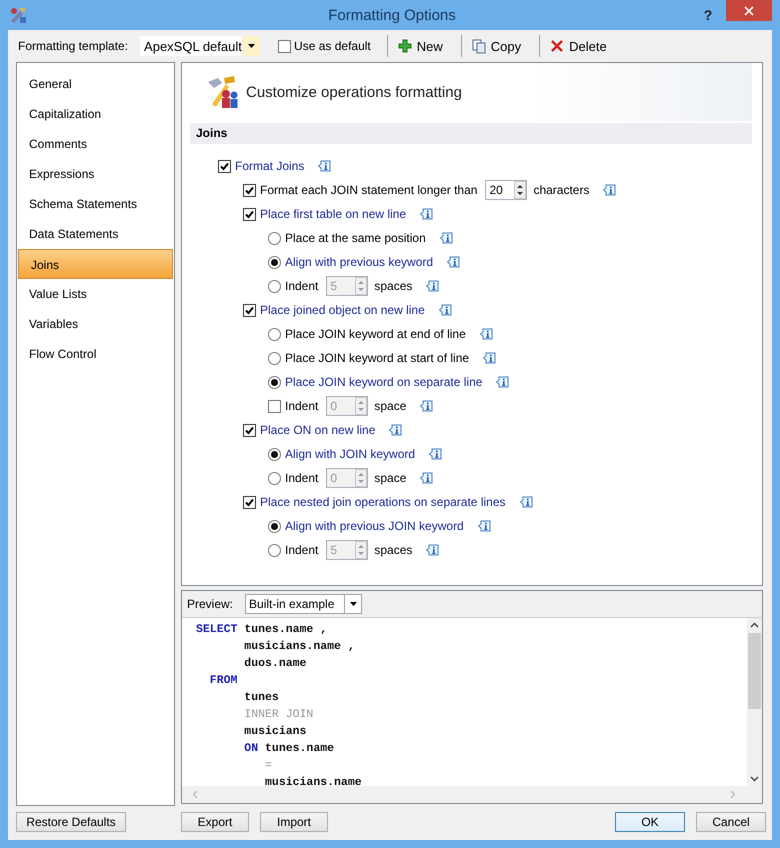 The image size is (780, 848). Describe the element at coordinates (210, 604) in the screenshot. I see `preview-label: Preview:` at that location.